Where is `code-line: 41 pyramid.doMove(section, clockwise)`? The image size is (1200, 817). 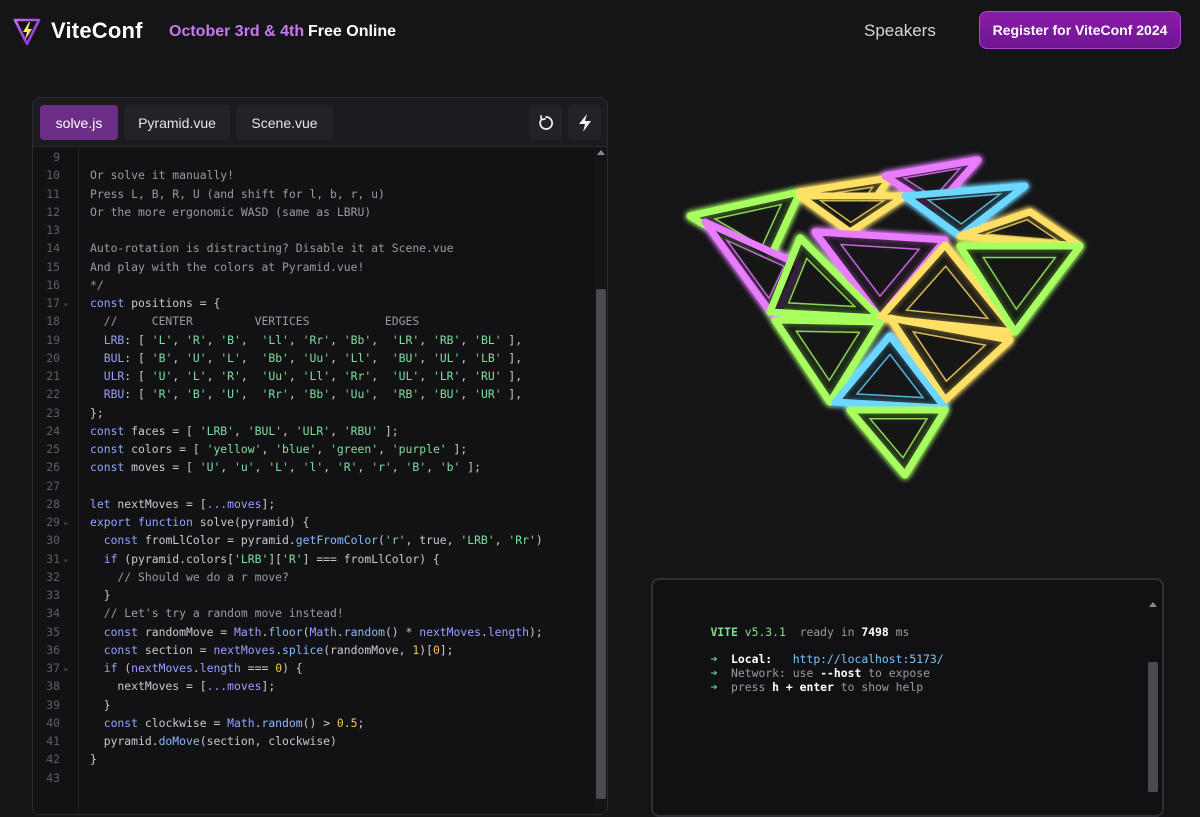
code-line: 41 pyramid.doMove(section, clockwise) is located at coordinates (313, 741).